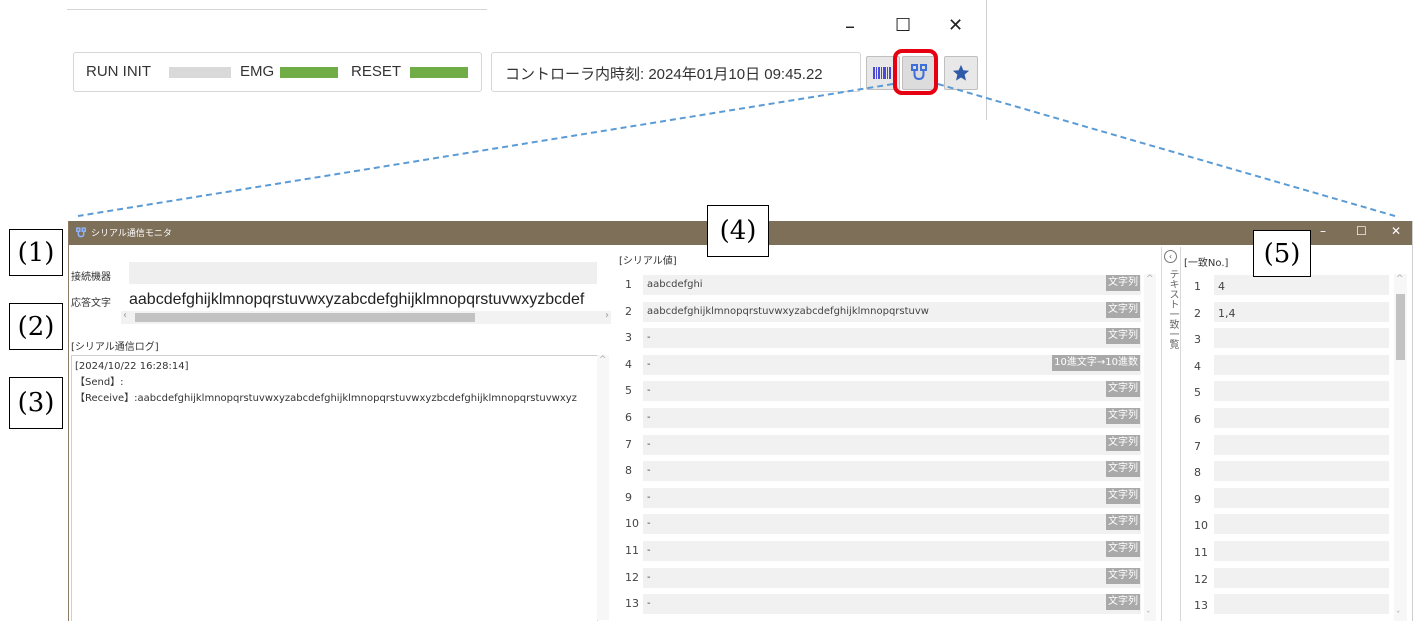  I want to click on callout-5: (5), so click(1282, 253).